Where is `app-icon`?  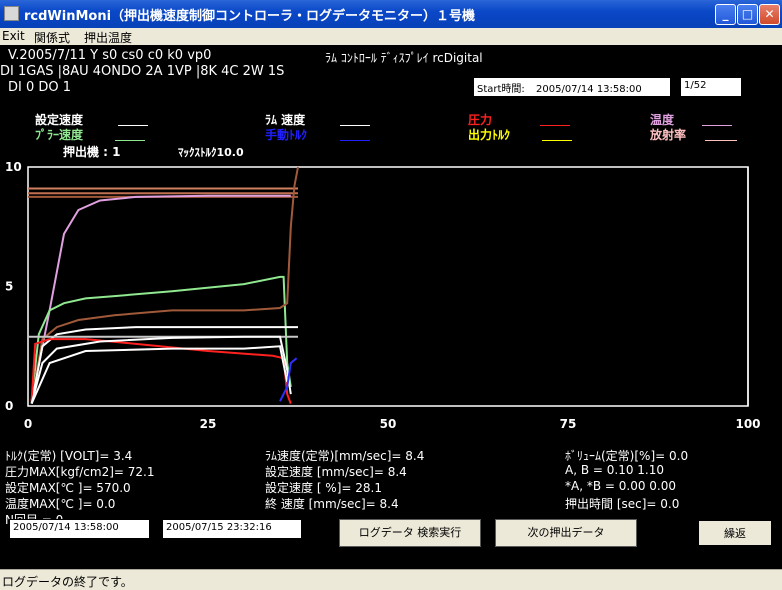 app-icon is located at coordinates (11, 13).